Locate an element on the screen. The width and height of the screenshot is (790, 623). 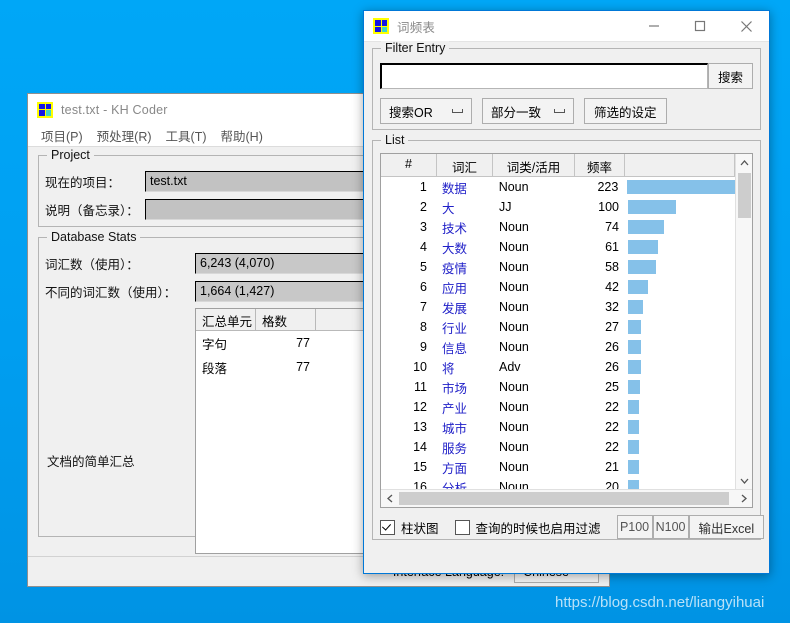
row-frequency: 26 is located at coordinates (612, 367).